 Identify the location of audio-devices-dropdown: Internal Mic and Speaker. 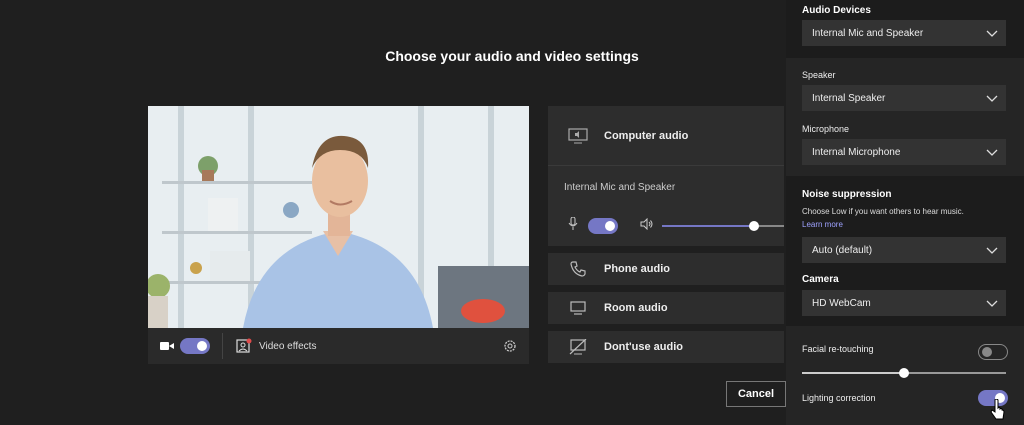
(904, 33).